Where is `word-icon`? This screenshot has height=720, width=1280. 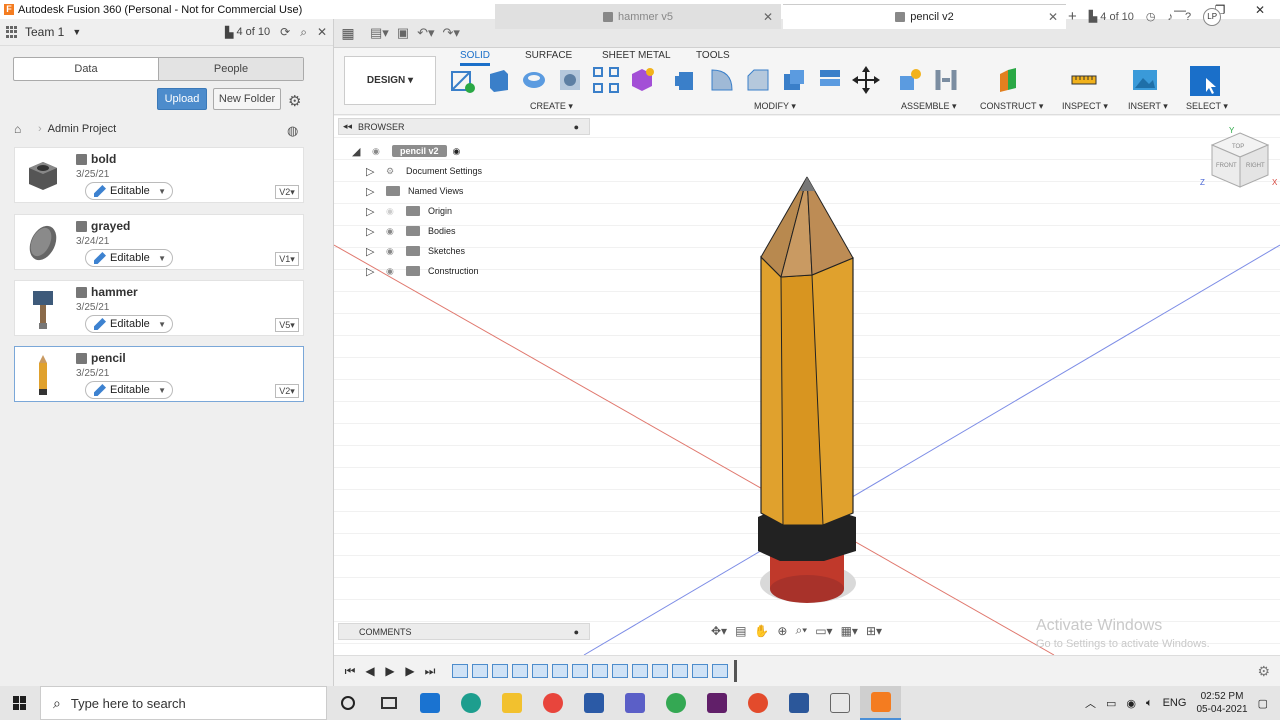
word-icon is located at coordinates (798, 703).